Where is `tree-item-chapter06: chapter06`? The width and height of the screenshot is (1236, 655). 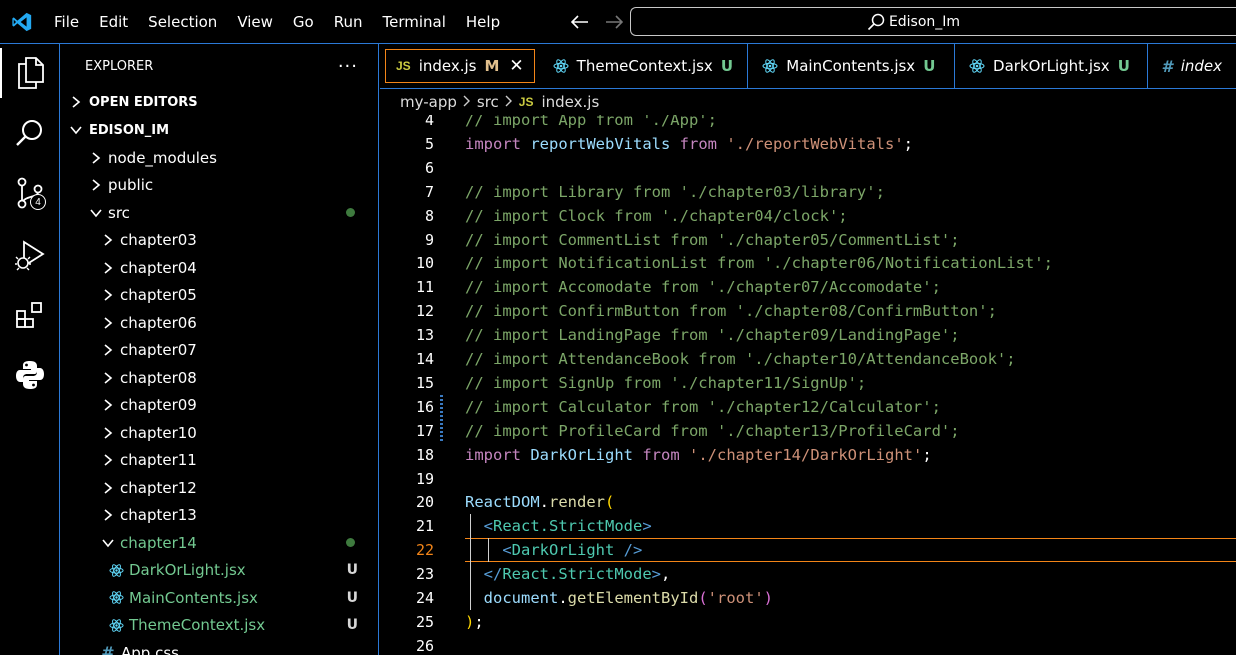
tree-item-chapter06: chapter06 is located at coordinates (219, 323).